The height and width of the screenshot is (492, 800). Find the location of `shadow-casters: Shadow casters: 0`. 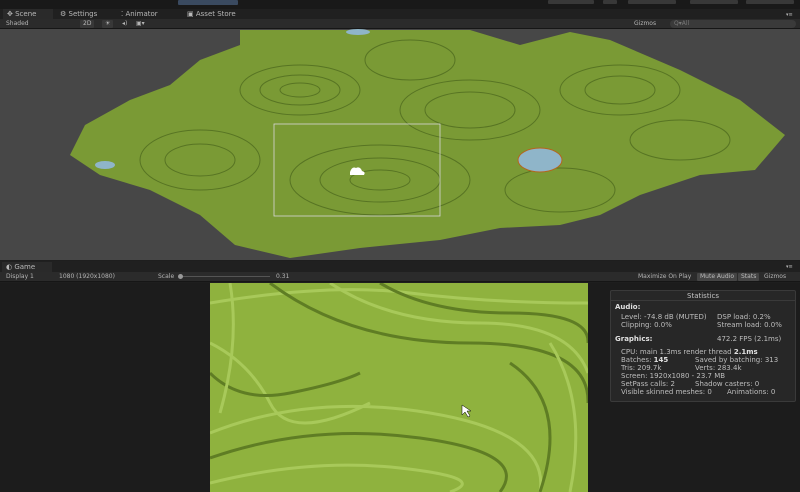

shadow-casters: Shadow casters: 0 is located at coordinates (727, 384).